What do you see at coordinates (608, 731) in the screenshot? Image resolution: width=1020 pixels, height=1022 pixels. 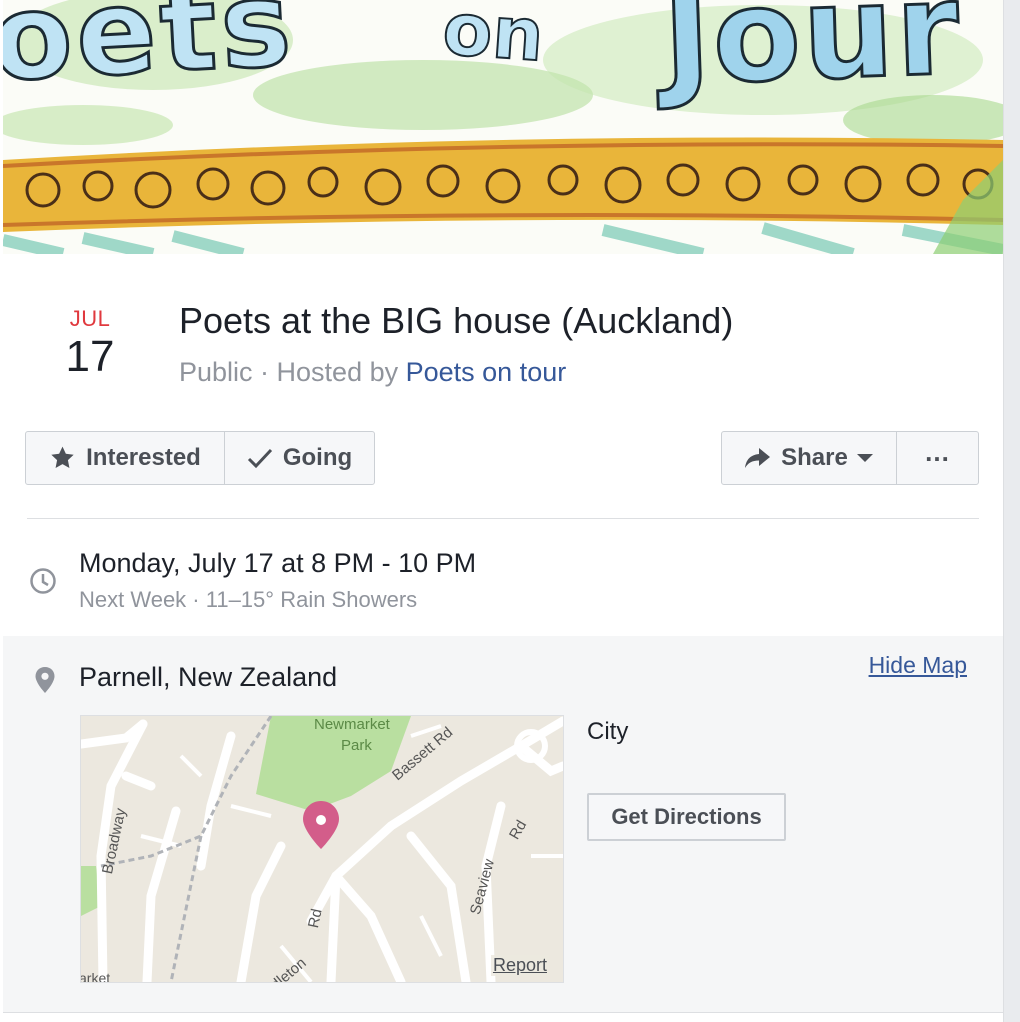 I see `location-city: City` at bounding box center [608, 731].